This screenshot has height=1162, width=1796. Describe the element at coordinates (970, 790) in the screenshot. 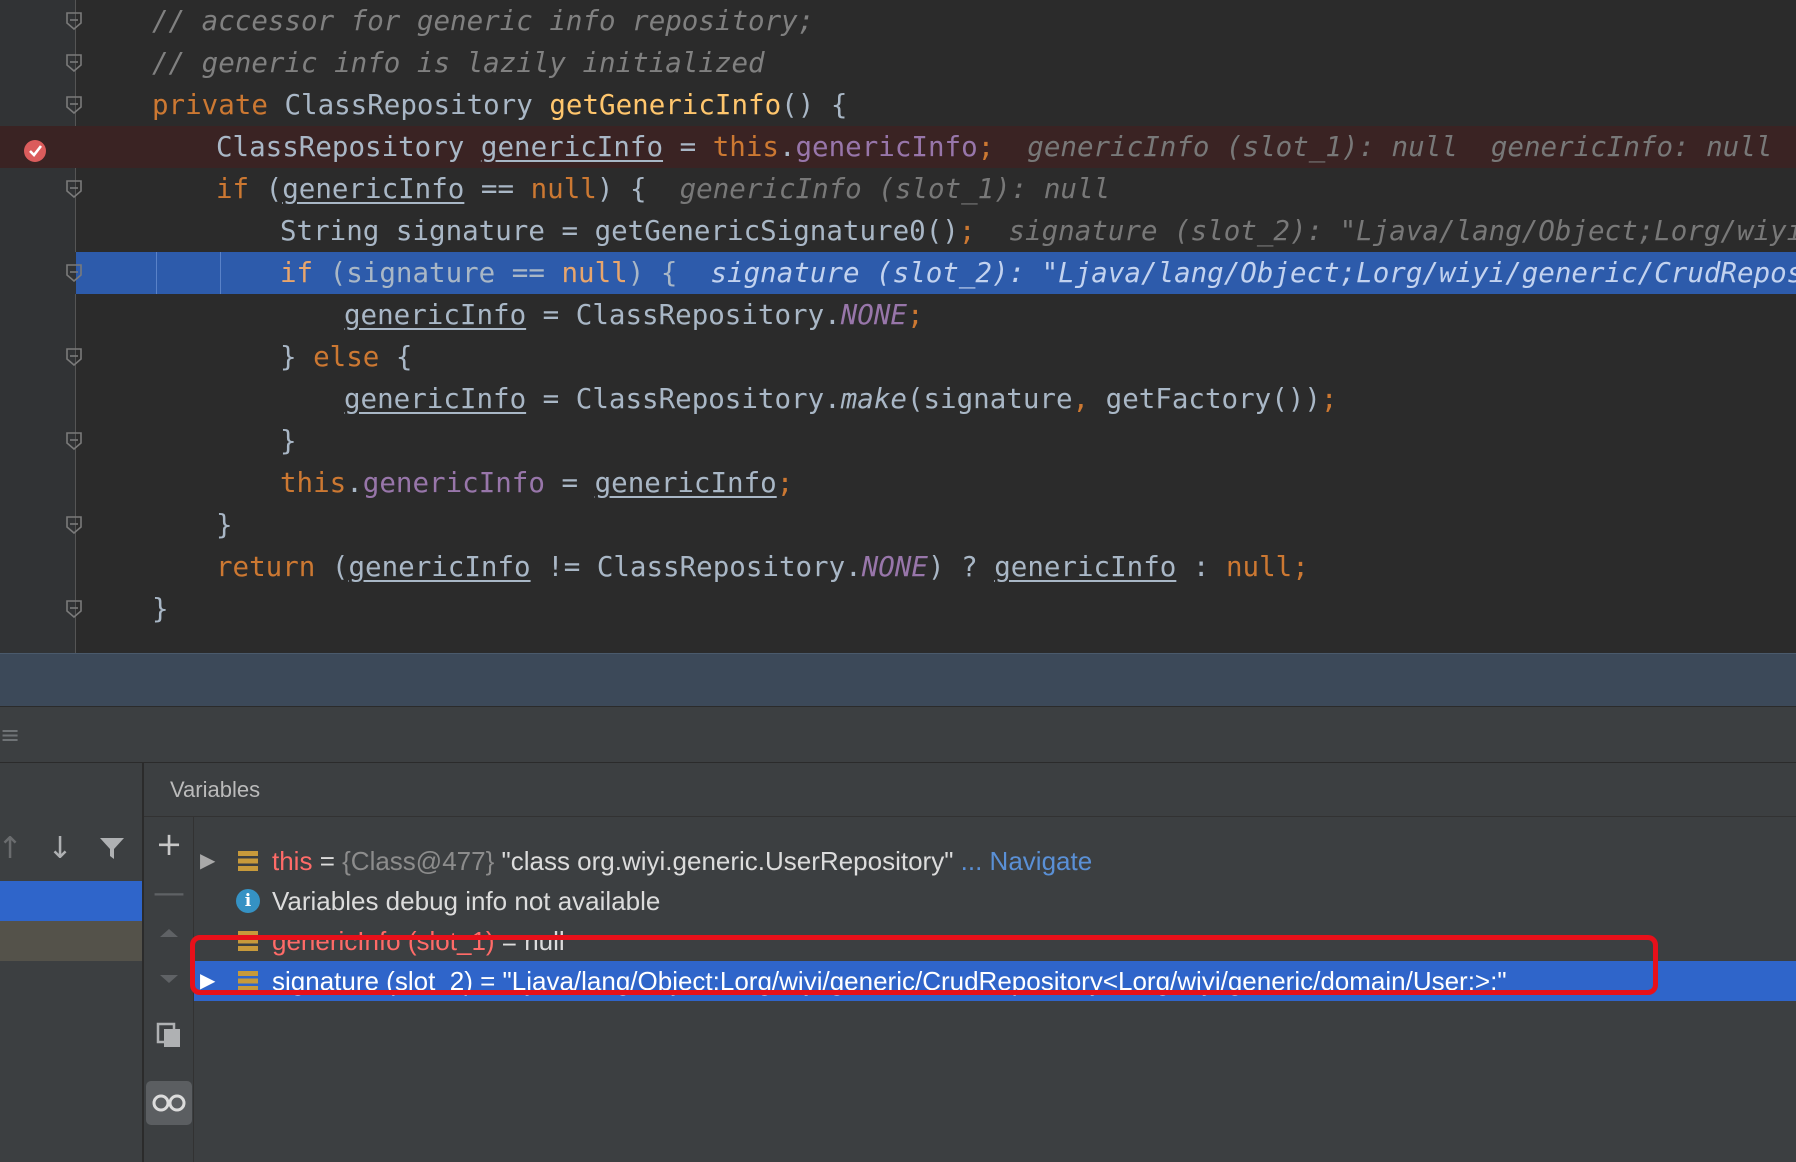

I see `variables-header: Variables` at that location.